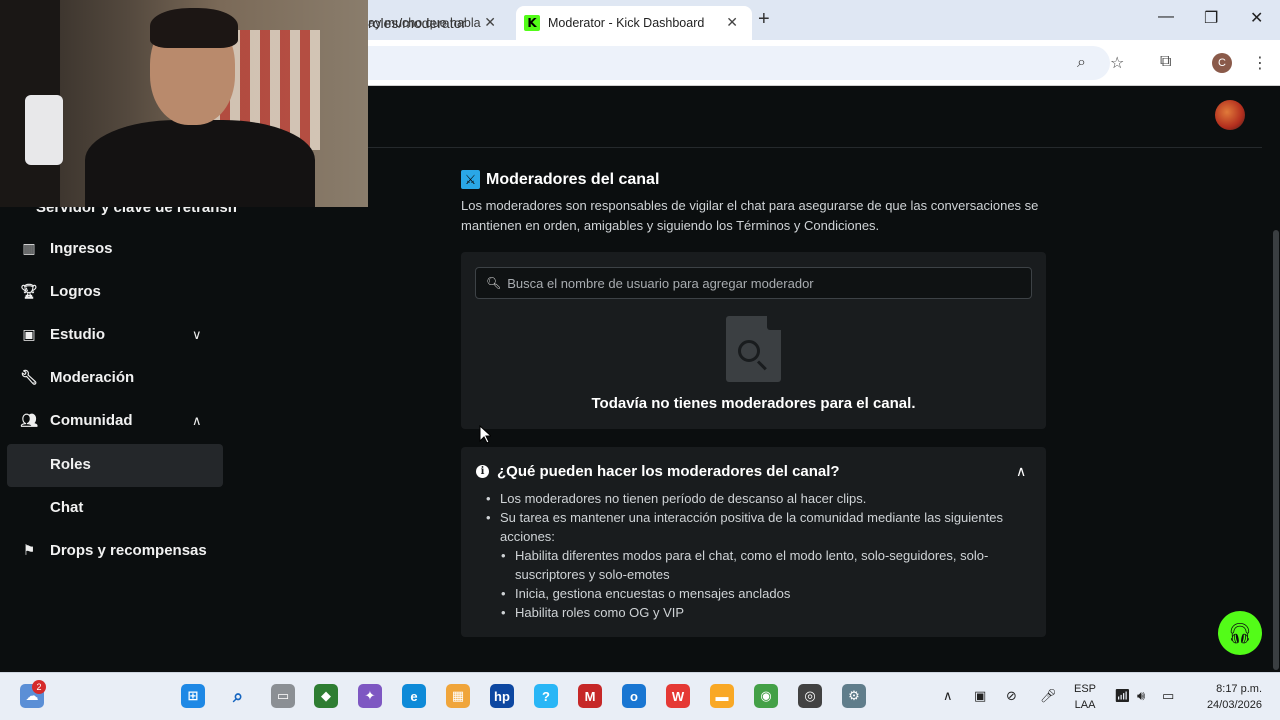 This screenshot has height=720, width=1280. I want to click on chrome-icon: ◉, so click(766, 696).